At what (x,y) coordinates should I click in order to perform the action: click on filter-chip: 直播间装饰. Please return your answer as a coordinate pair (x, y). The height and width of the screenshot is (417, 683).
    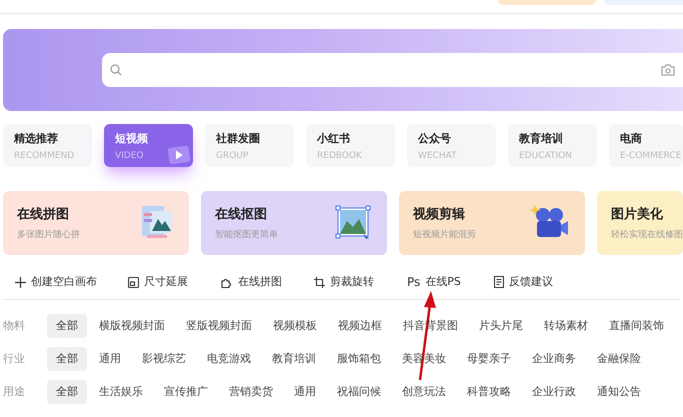
    Looking at the image, I should click on (636, 326).